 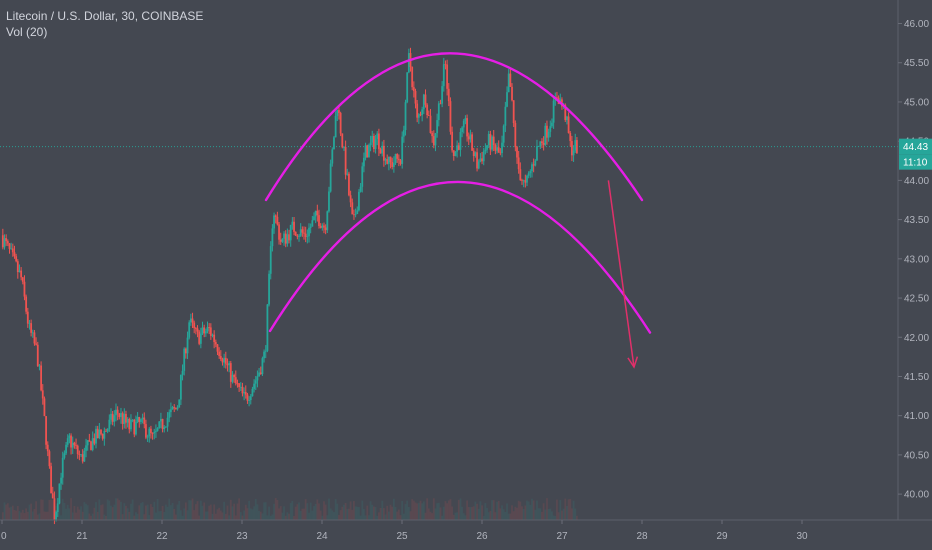 What do you see at coordinates (104, 32) in the screenshot?
I see `volume-indicator-label: Vol (20)` at bounding box center [104, 32].